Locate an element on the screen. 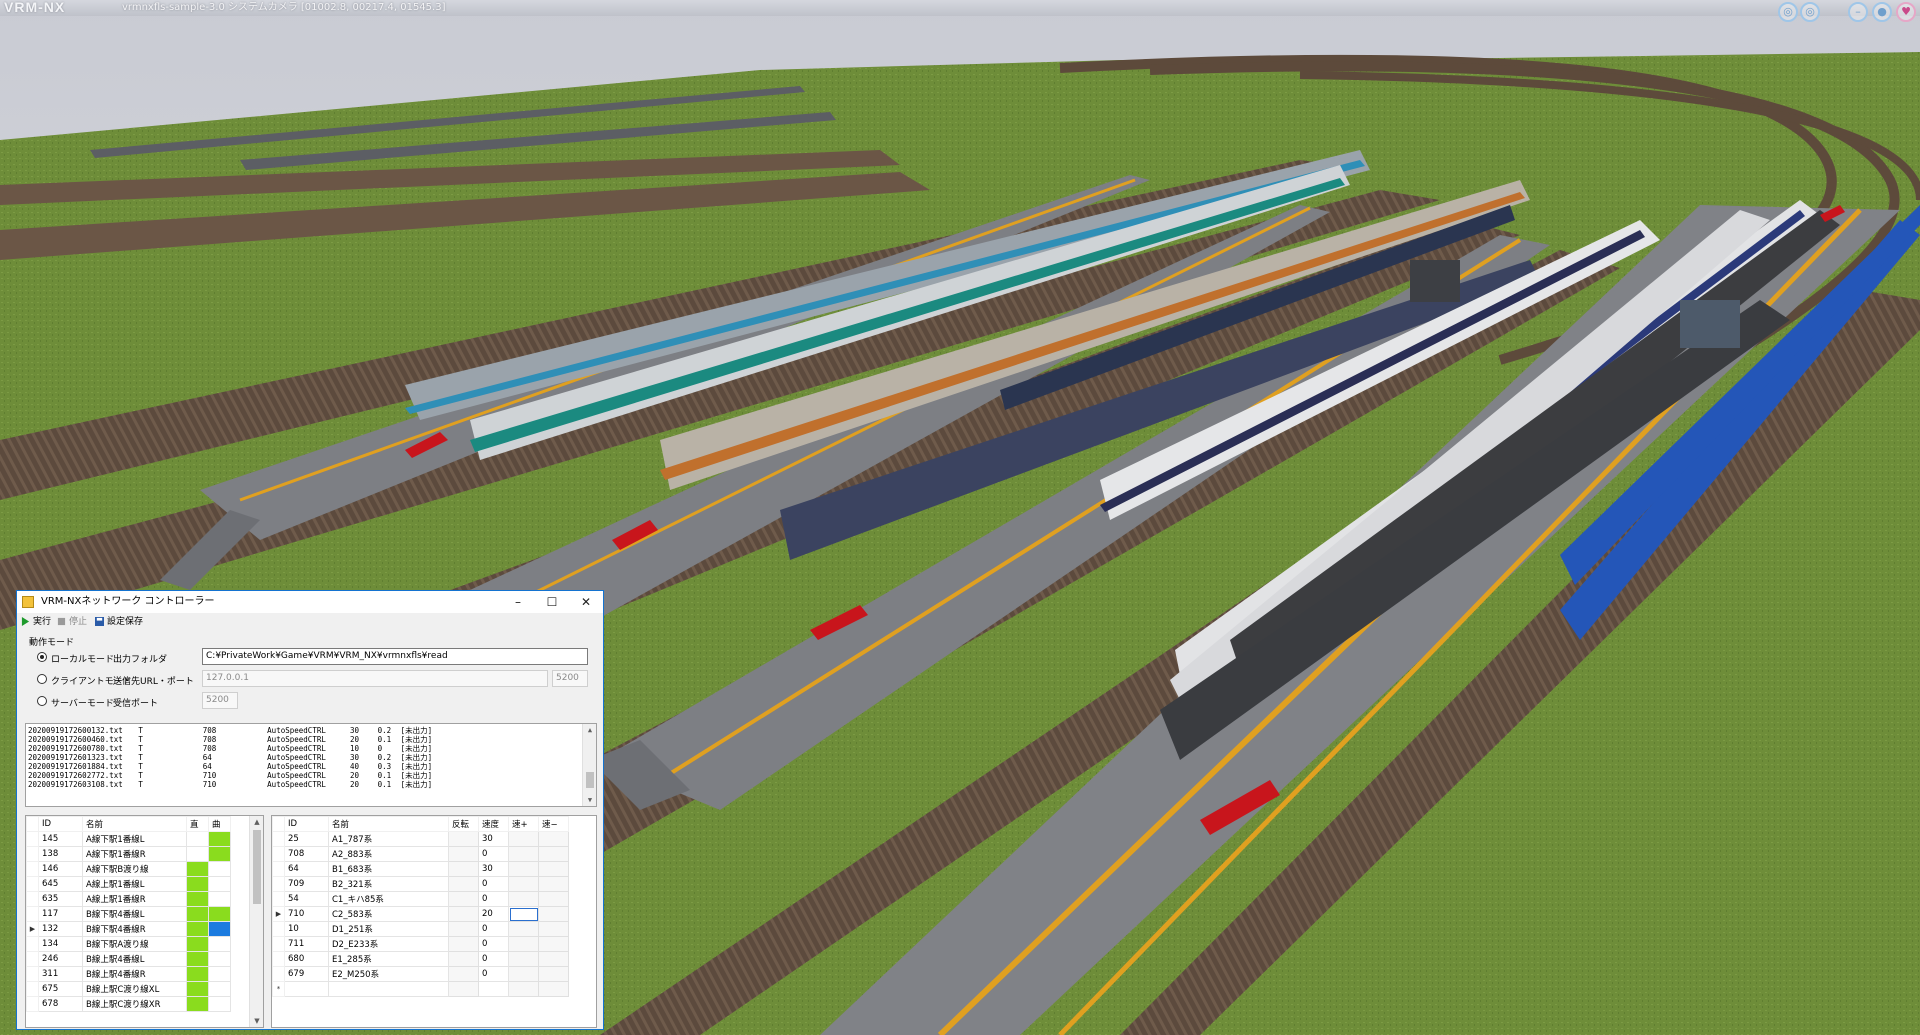 This screenshot has height=1035, width=1920. points-row: 146 A線下駅B渡り線 is located at coordinates (128, 869).